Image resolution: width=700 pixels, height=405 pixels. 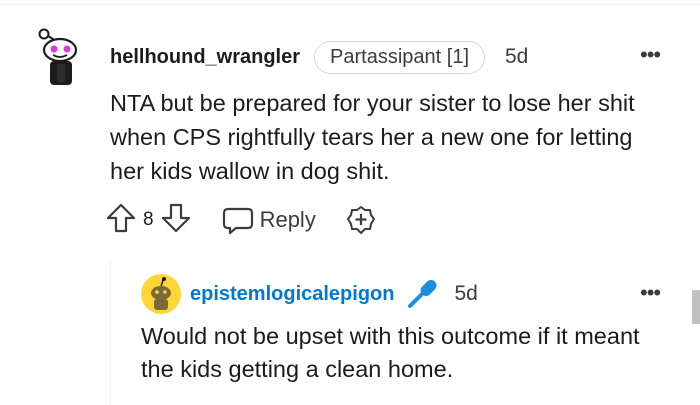 I want to click on comment-header: hellhound_wrangler Partassipant [1] 5d, so click(x=319, y=57).